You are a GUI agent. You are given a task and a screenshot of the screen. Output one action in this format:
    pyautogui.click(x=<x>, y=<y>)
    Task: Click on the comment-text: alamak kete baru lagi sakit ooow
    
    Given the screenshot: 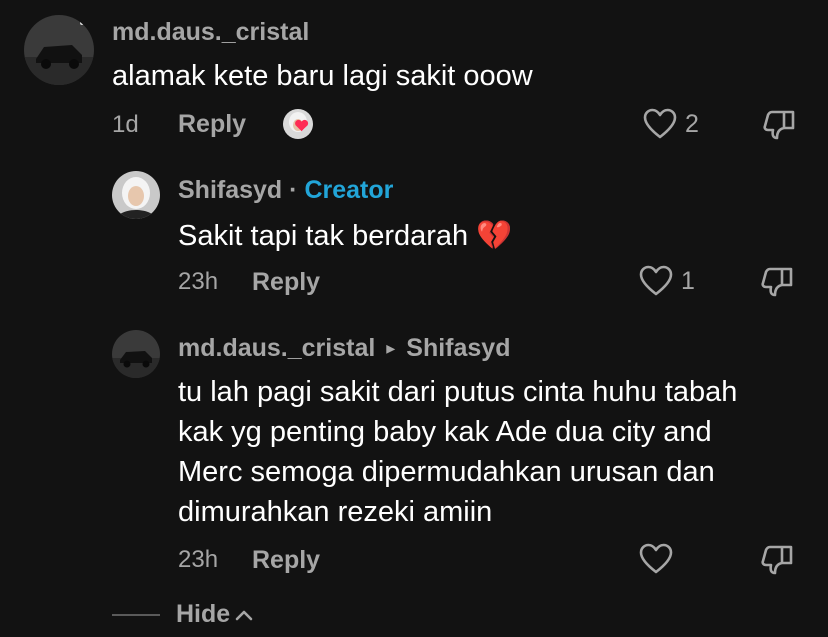 What is the action you would take?
    pyautogui.click(x=322, y=76)
    